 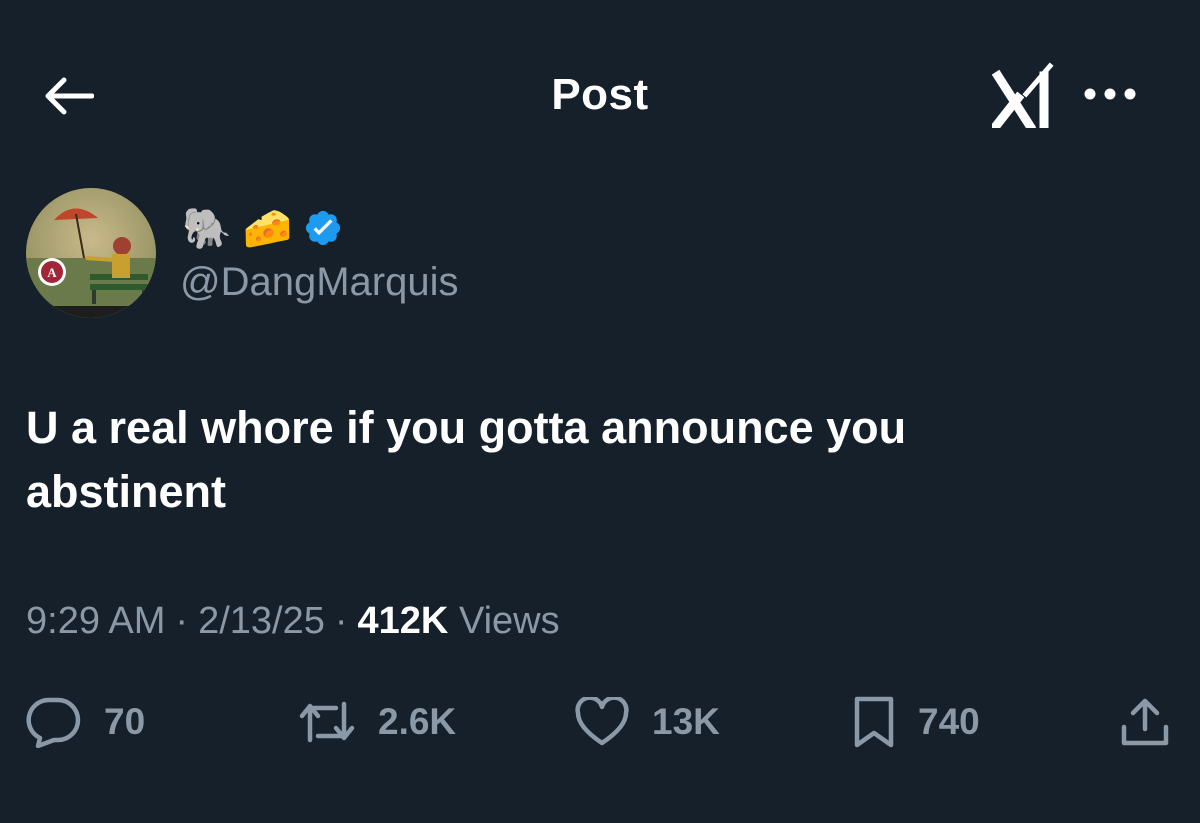 I want to click on verified-badge-icon, so click(x=323, y=228).